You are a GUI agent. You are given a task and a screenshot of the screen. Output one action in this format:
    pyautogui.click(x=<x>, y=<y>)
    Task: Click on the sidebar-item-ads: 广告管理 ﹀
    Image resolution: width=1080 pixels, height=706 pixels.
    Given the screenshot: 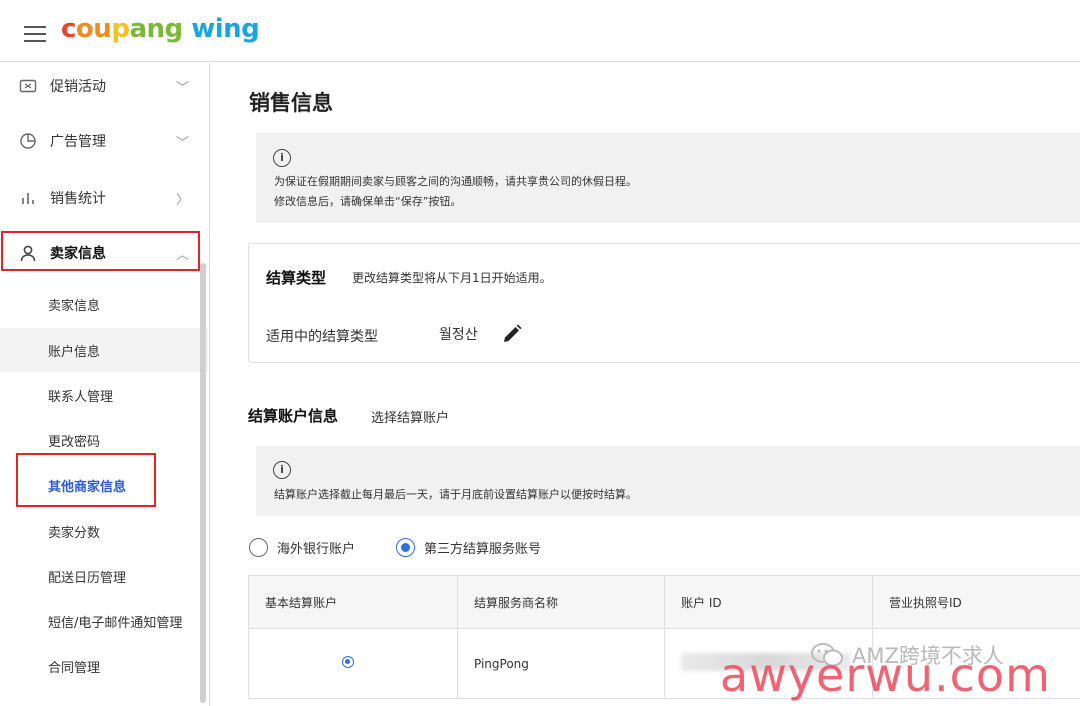 What is the action you would take?
    pyautogui.click(x=104, y=141)
    